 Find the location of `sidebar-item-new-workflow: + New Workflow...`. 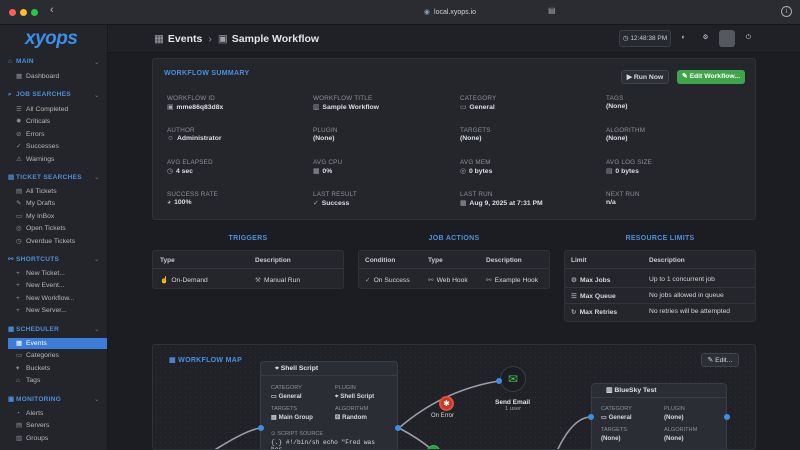

sidebar-item-new-workflow: + New Workflow... is located at coordinates (61, 298).